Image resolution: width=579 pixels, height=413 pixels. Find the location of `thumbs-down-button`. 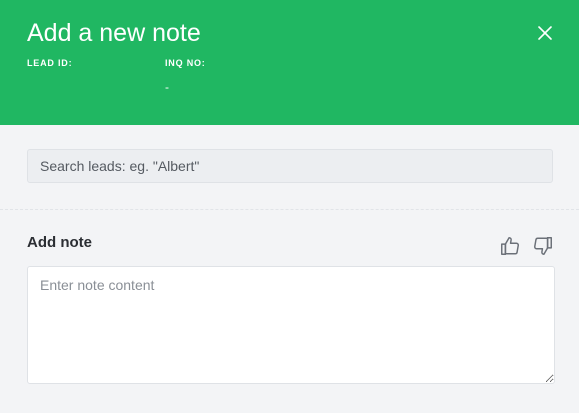

thumbs-down-button is located at coordinates (543, 246).